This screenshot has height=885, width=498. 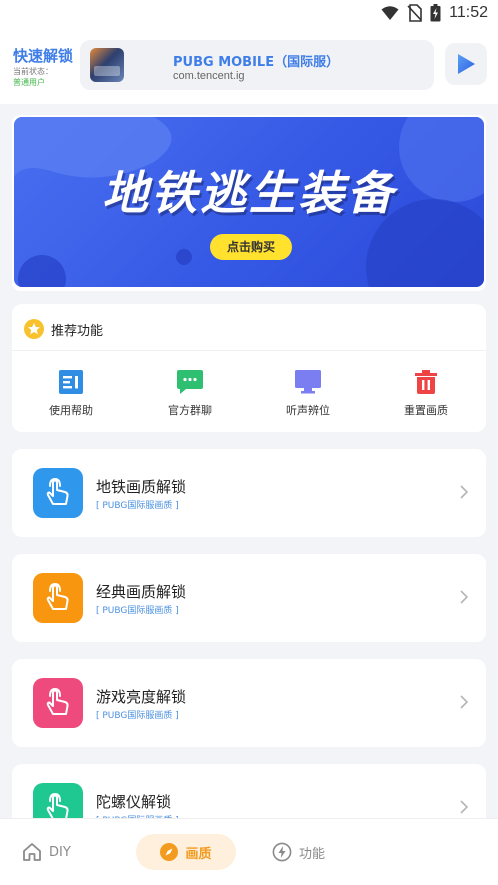 I want to click on help-button: 使用帮助, so click(x=71, y=394).